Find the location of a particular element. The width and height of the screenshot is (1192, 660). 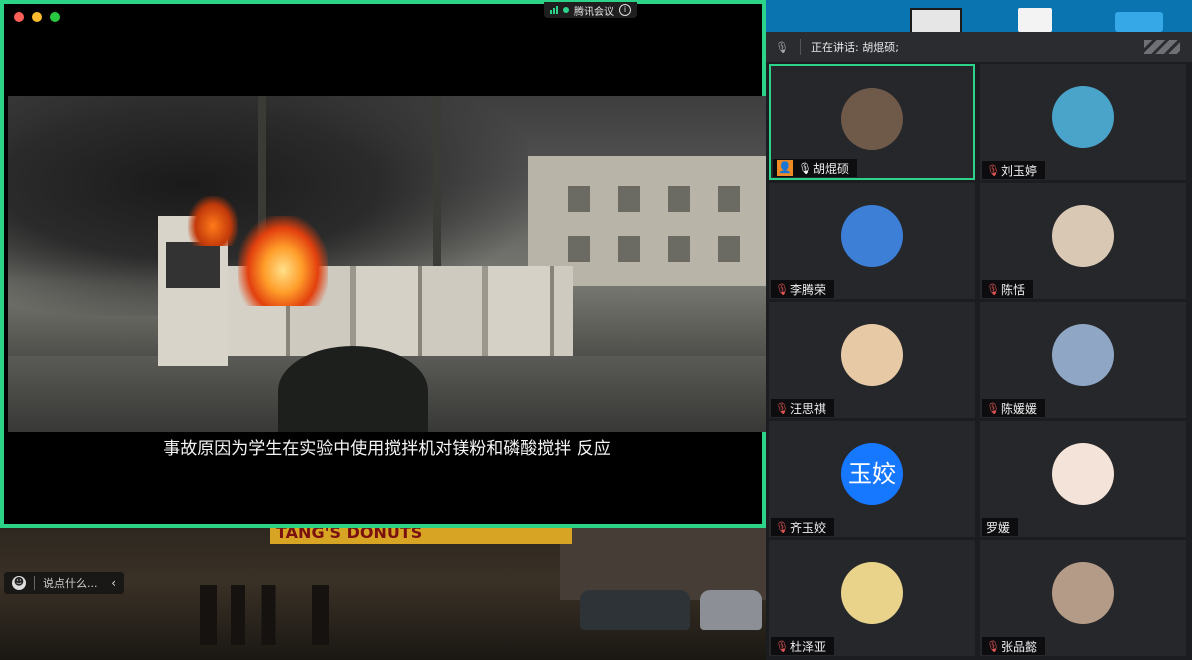

speaking-label: 正在讲话: 胡焜硕; is located at coordinates (855, 47).